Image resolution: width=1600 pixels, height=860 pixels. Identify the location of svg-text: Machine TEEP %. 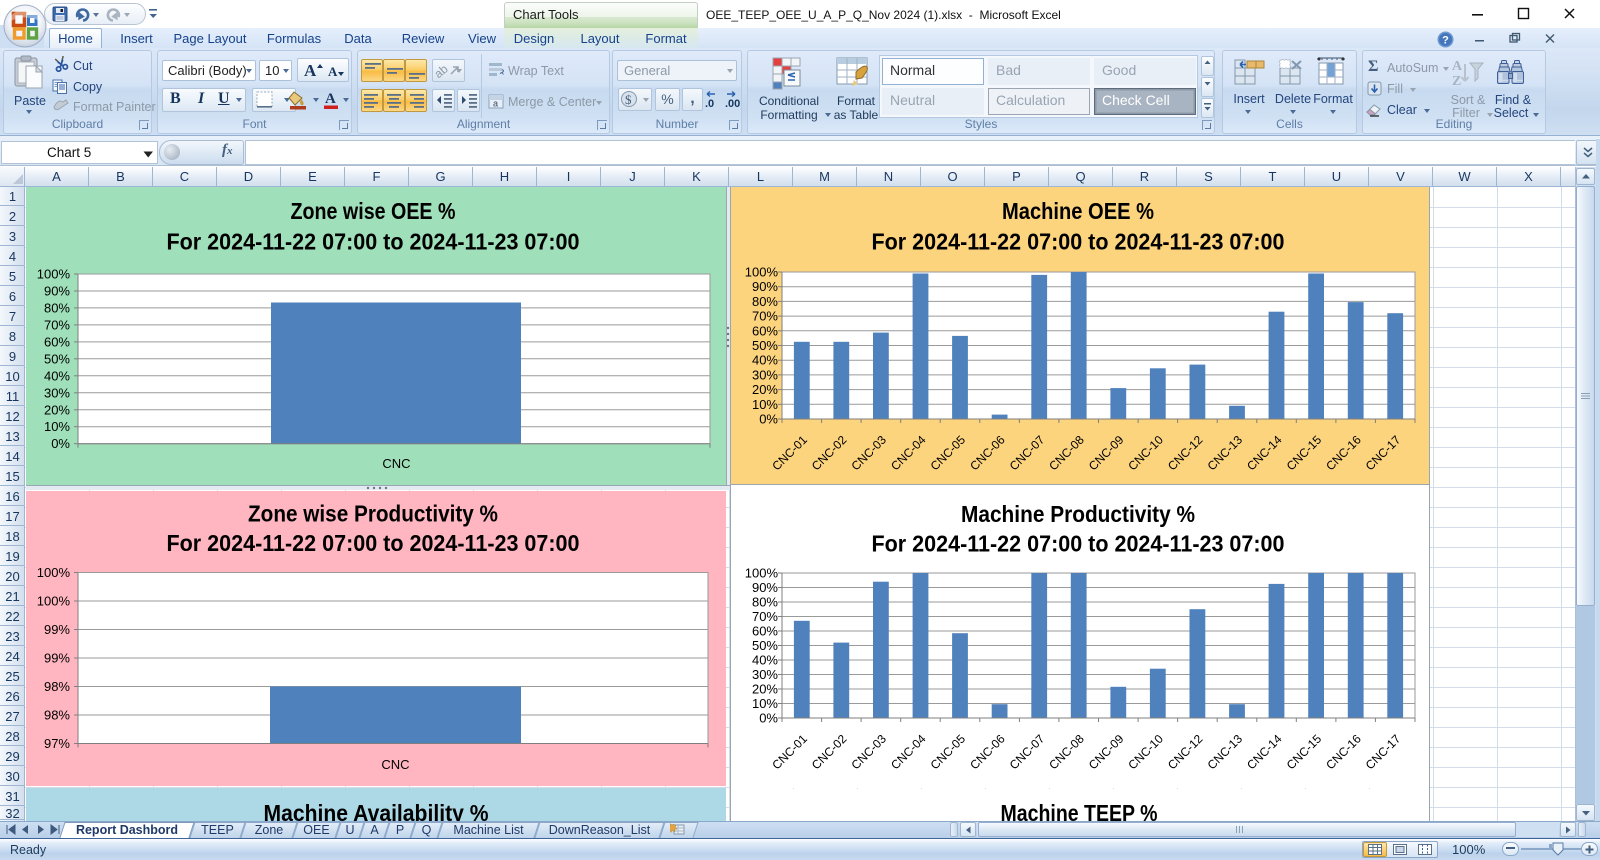
(1079, 811).